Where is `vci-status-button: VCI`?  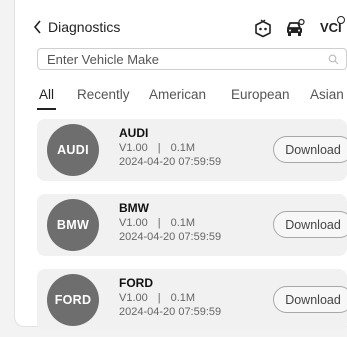
vci-status-button: VCI is located at coordinates (332, 25).